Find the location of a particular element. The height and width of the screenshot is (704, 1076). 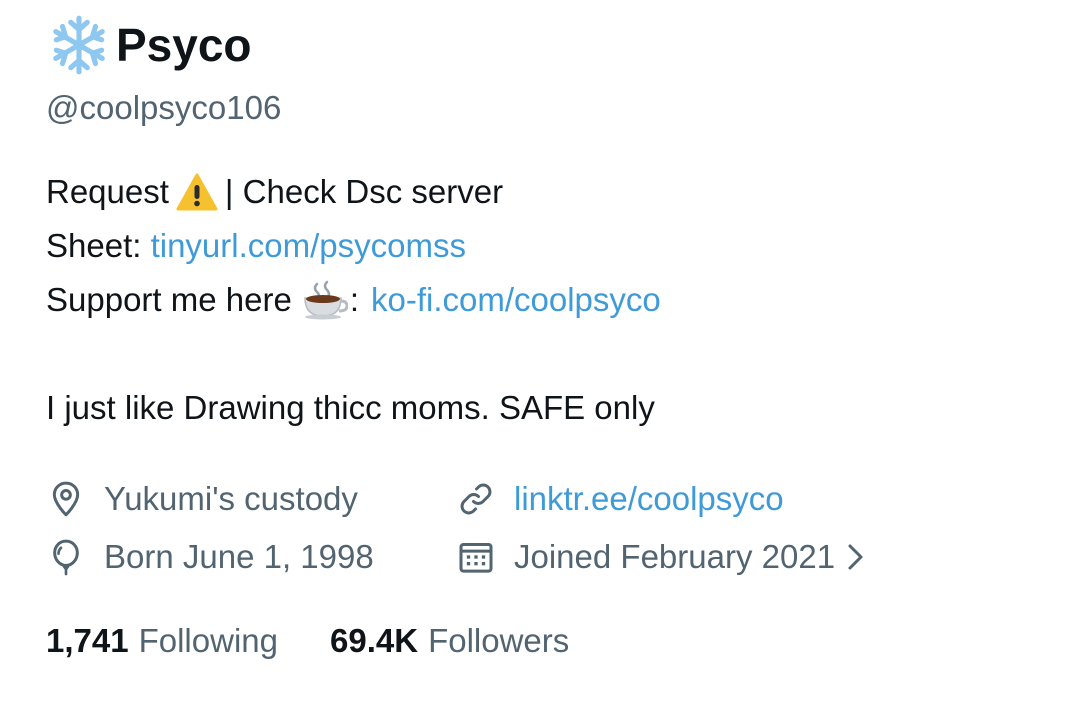

name-row: Psyco is located at coordinates (149, 45).